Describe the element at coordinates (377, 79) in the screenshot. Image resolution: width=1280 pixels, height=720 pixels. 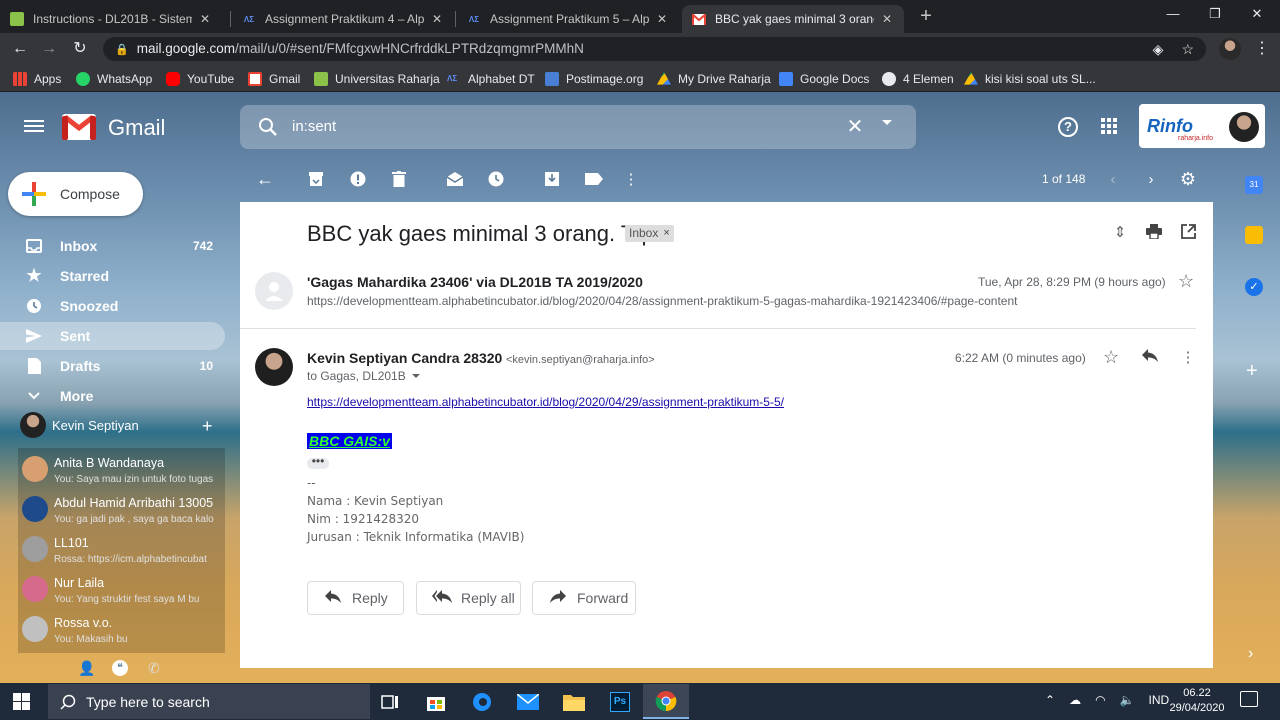
I see `bookmark-raharja: Universitas Raharja` at that location.